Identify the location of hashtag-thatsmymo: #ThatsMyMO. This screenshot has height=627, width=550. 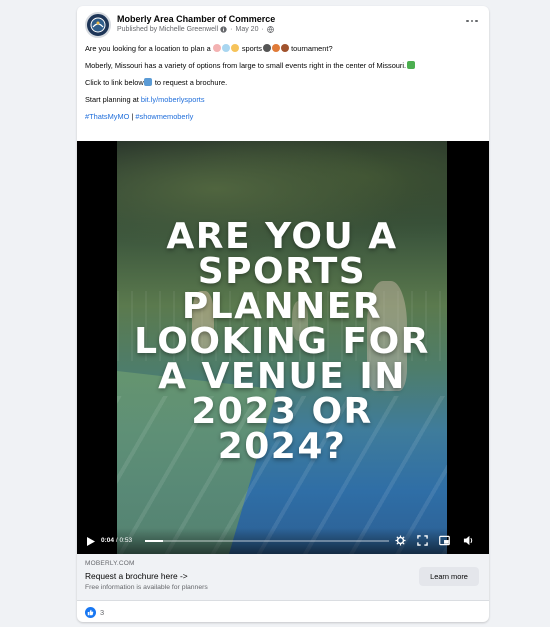
(107, 116).